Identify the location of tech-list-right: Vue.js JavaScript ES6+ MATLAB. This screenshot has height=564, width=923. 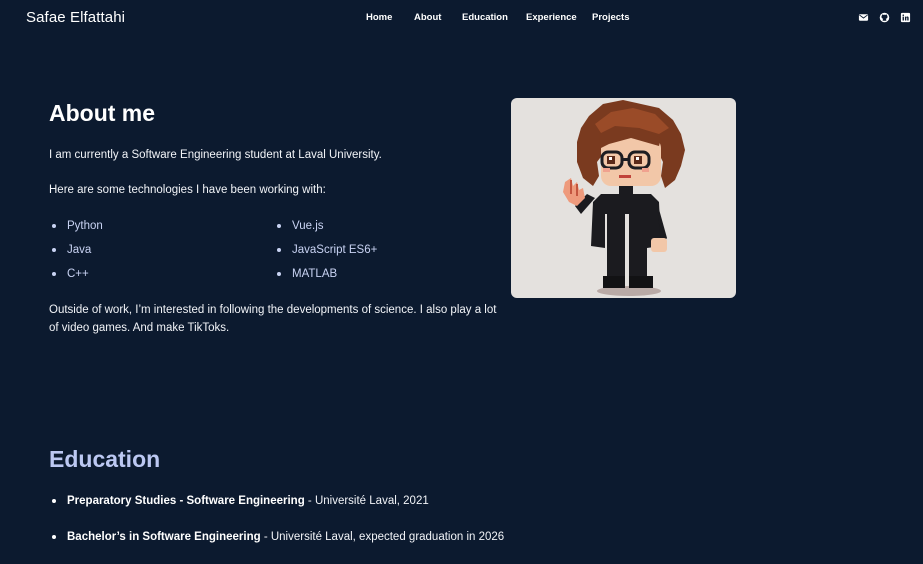
(325, 253).